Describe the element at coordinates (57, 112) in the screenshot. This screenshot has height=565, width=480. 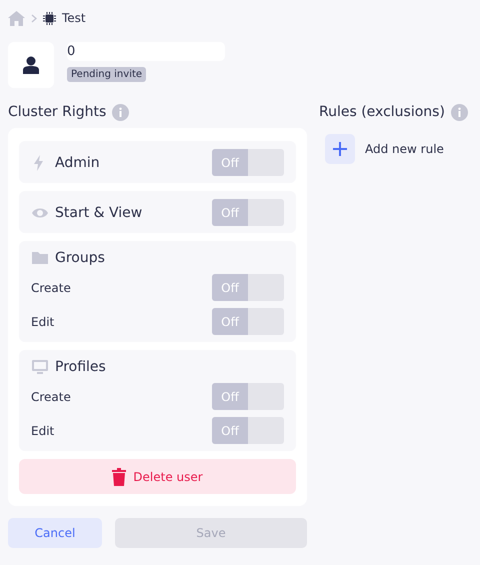
I see `section-title: Cluster Rights` at that location.